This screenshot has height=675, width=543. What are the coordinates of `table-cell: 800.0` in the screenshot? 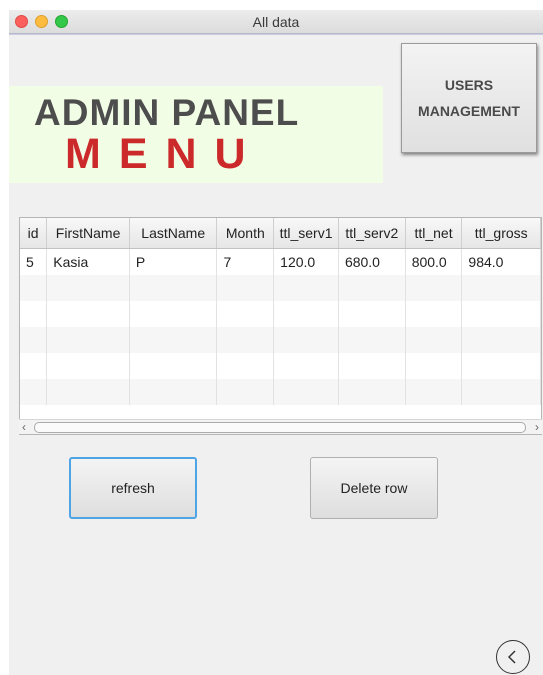 It's located at (434, 261).